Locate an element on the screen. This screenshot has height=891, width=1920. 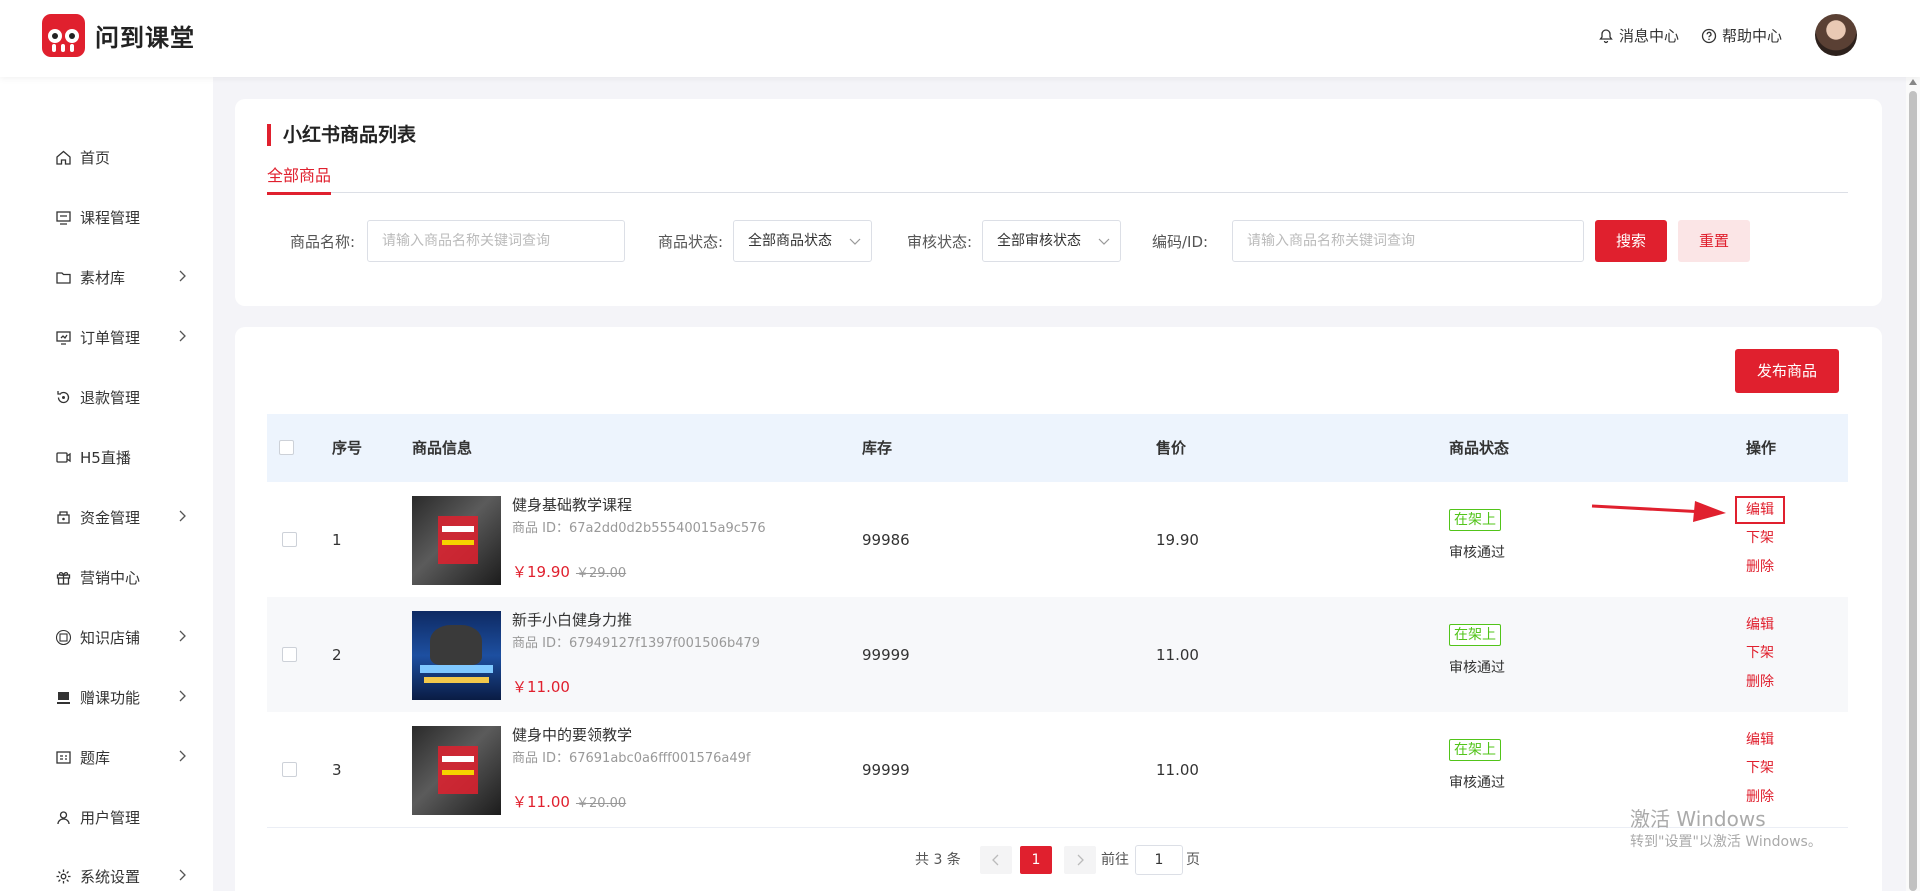
tab-divider is located at coordinates (1057, 192).